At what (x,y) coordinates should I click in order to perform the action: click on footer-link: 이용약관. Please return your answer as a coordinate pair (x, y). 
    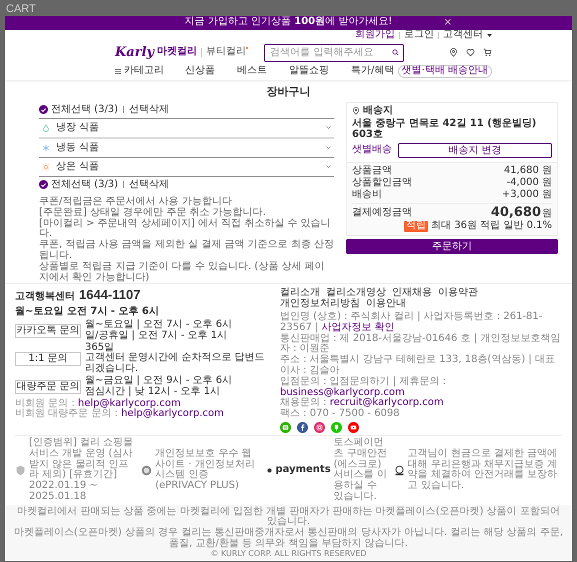
    Looking at the image, I should click on (458, 294).